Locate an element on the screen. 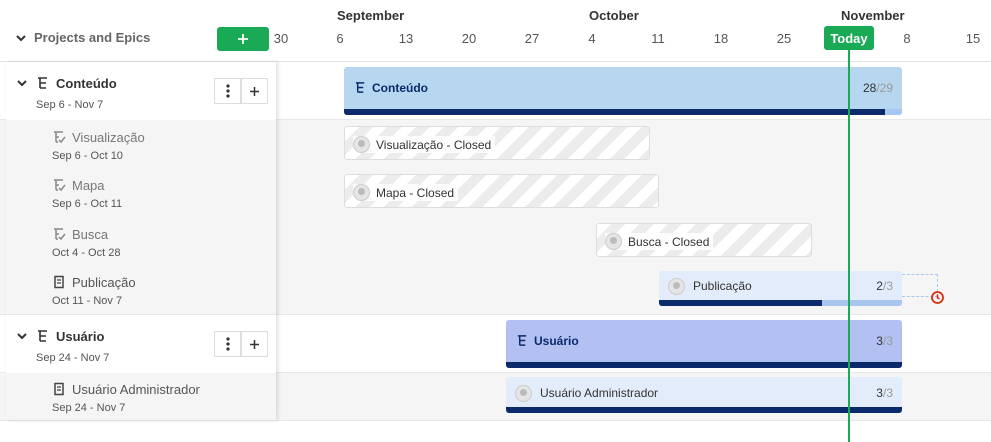  today-line is located at coordinates (849, 246).